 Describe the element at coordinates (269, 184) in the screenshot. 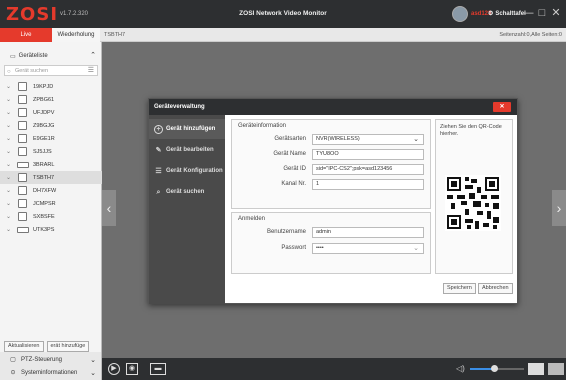

I see `channel-label-row: Kanal Nr.` at that location.